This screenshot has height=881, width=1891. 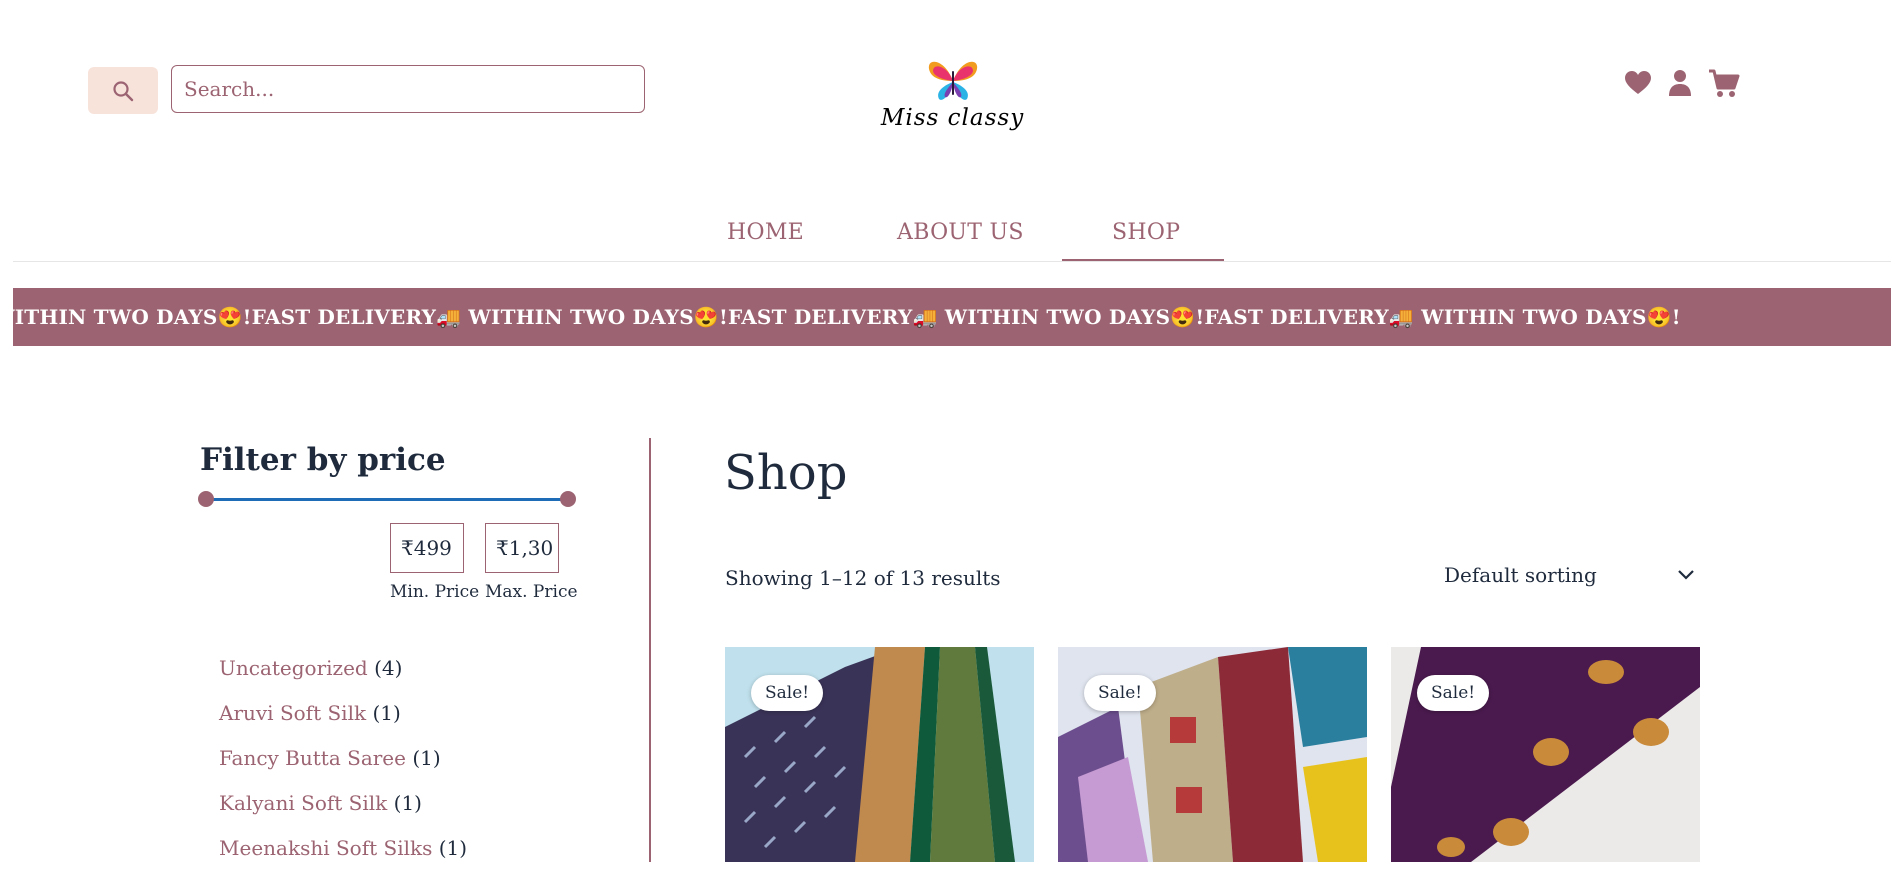 What do you see at coordinates (960, 232) in the screenshot?
I see `nav-item-about-us: ABOUT US` at bounding box center [960, 232].